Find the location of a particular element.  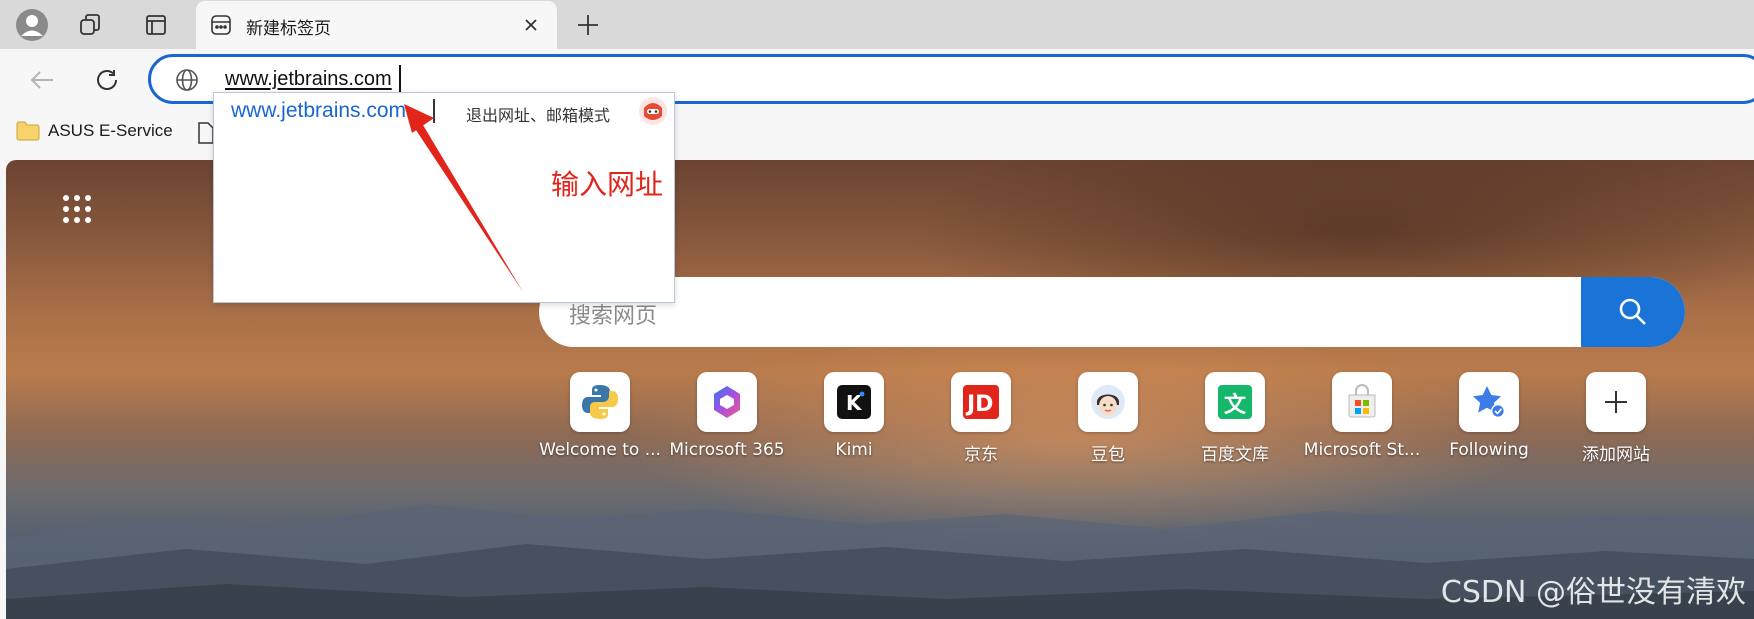

tile-label: 豆包 is located at coordinates (1108, 455).